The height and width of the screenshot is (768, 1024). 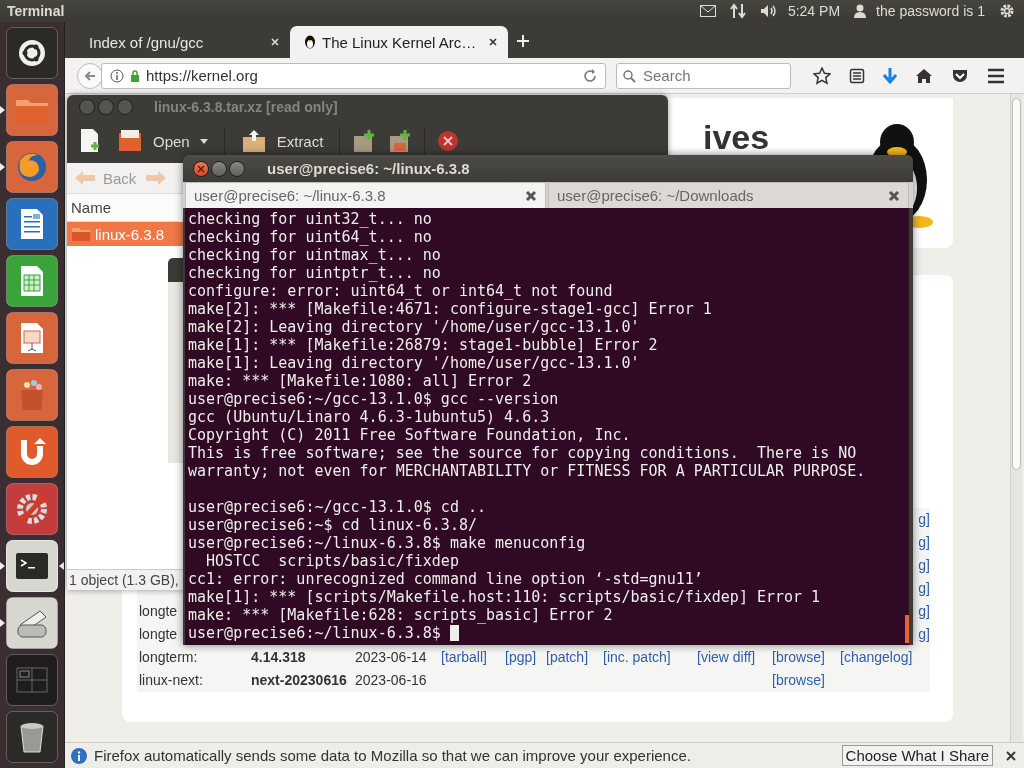 I want to click on home-icon, so click(x=924, y=75).